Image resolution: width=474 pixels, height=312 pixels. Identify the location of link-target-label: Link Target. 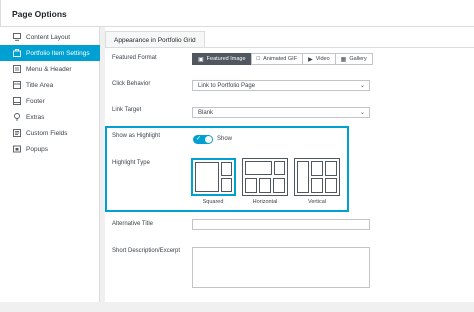
(127, 110).